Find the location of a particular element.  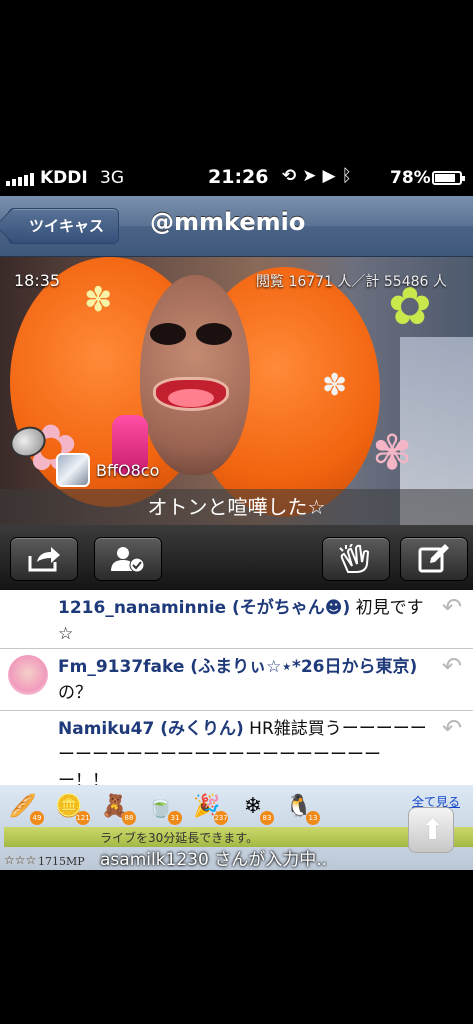

list-item: 1216_nanaminnie (そがちゃん☻) 初見です☆ ↶ is located at coordinates (236, 619).